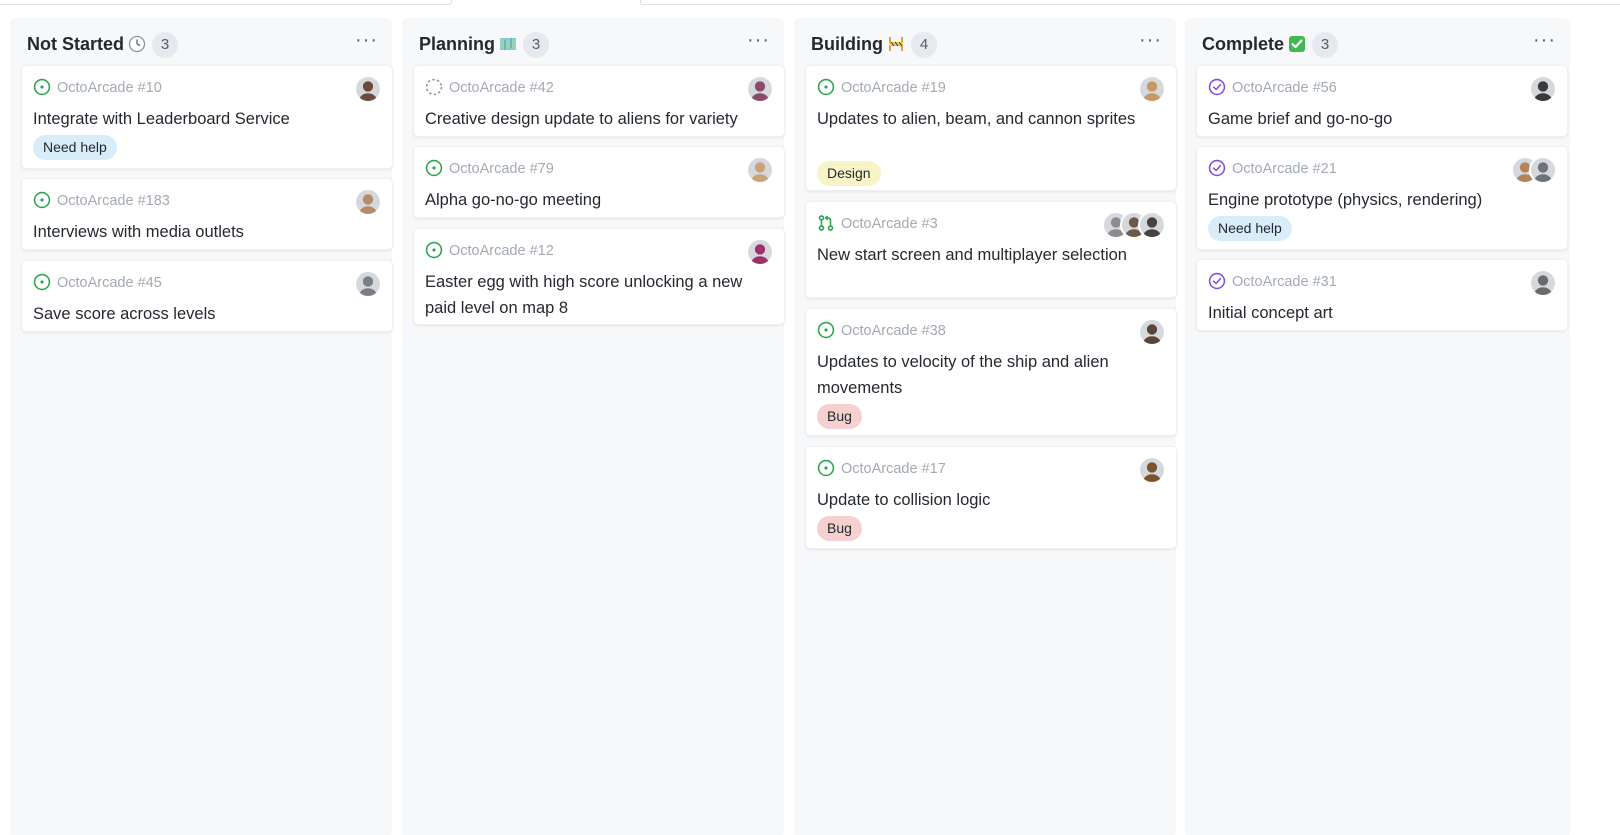 Image resolution: width=1620 pixels, height=835 pixels. I want to click on card-title: Save score across levels, so click(198, 314).